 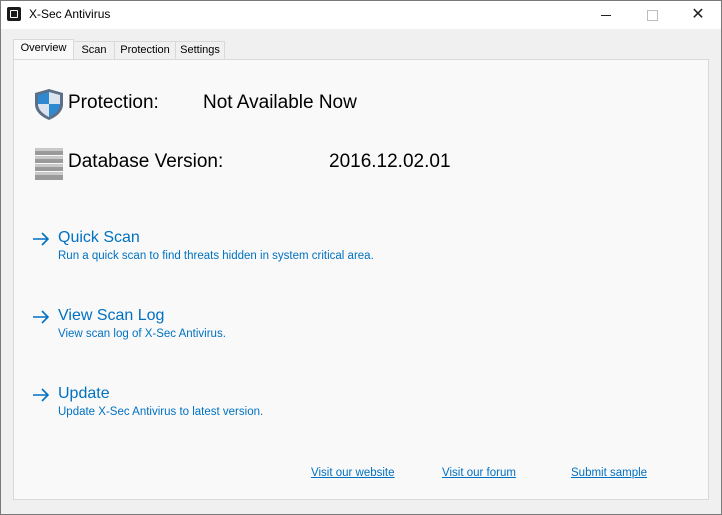 I want to click on maximize-icon, so click(x=652, y=15).